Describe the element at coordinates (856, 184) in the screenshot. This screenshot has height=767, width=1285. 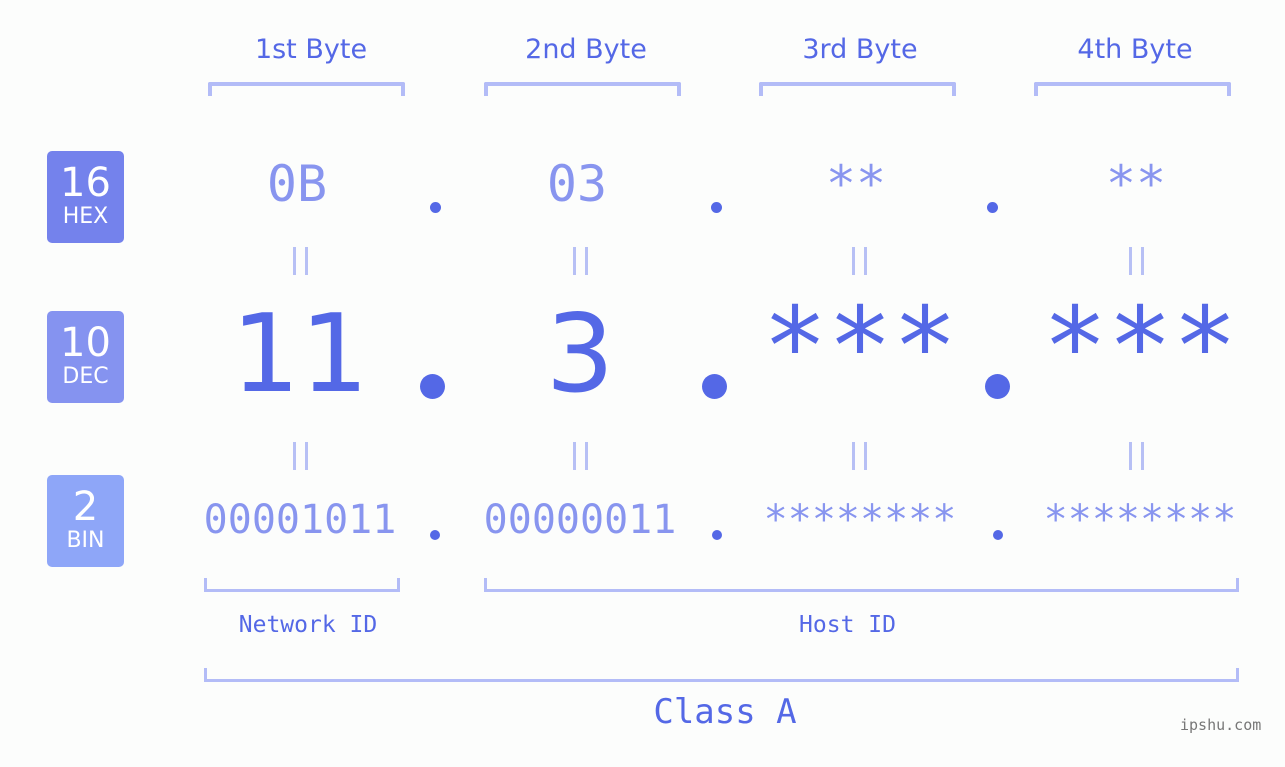
I see `hex-byte-3: **` at that location.